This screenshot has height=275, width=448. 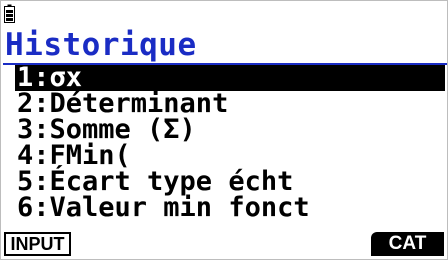 What do you see at coordinates (101, 45) in the screenshot?
I see `menu-title: Historique` at bounding box center [101, 45].